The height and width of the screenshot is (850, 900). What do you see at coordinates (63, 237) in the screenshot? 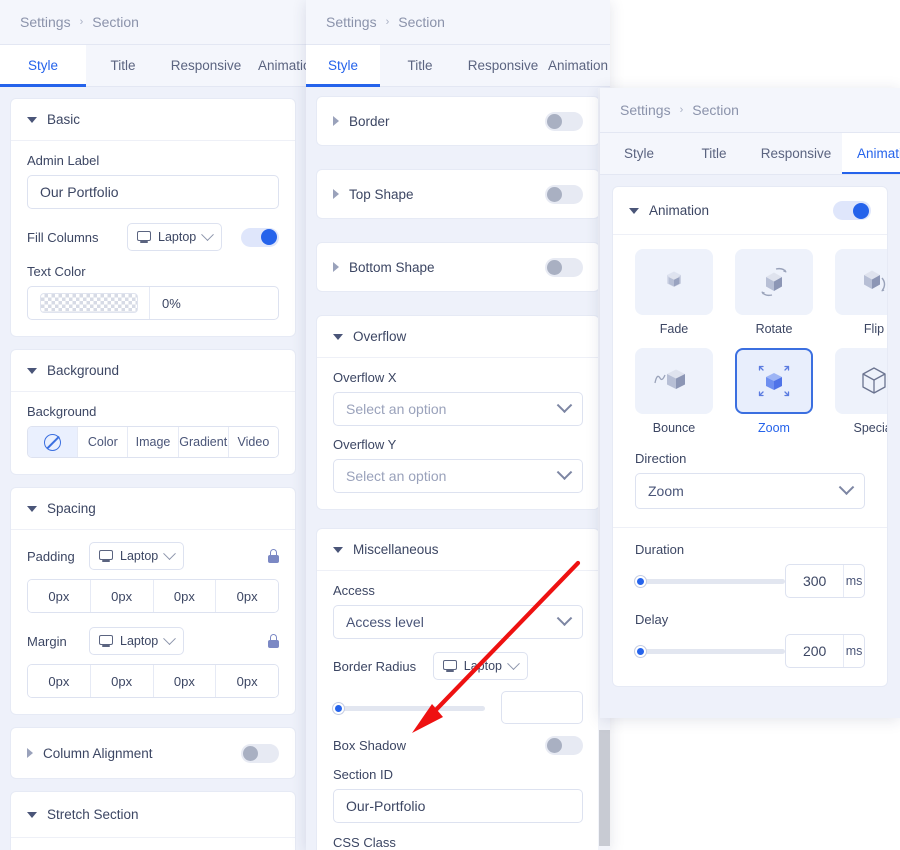
I see `fill-columns-label: Fill Columns` at bounding box center [63, 237].